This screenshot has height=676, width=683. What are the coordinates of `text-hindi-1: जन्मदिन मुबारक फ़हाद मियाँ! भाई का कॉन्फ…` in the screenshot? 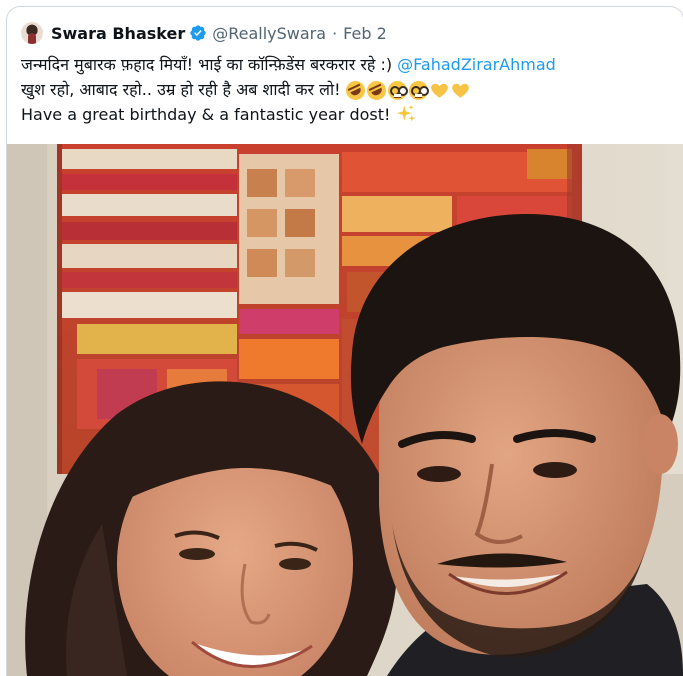 It's located at (209, 64).